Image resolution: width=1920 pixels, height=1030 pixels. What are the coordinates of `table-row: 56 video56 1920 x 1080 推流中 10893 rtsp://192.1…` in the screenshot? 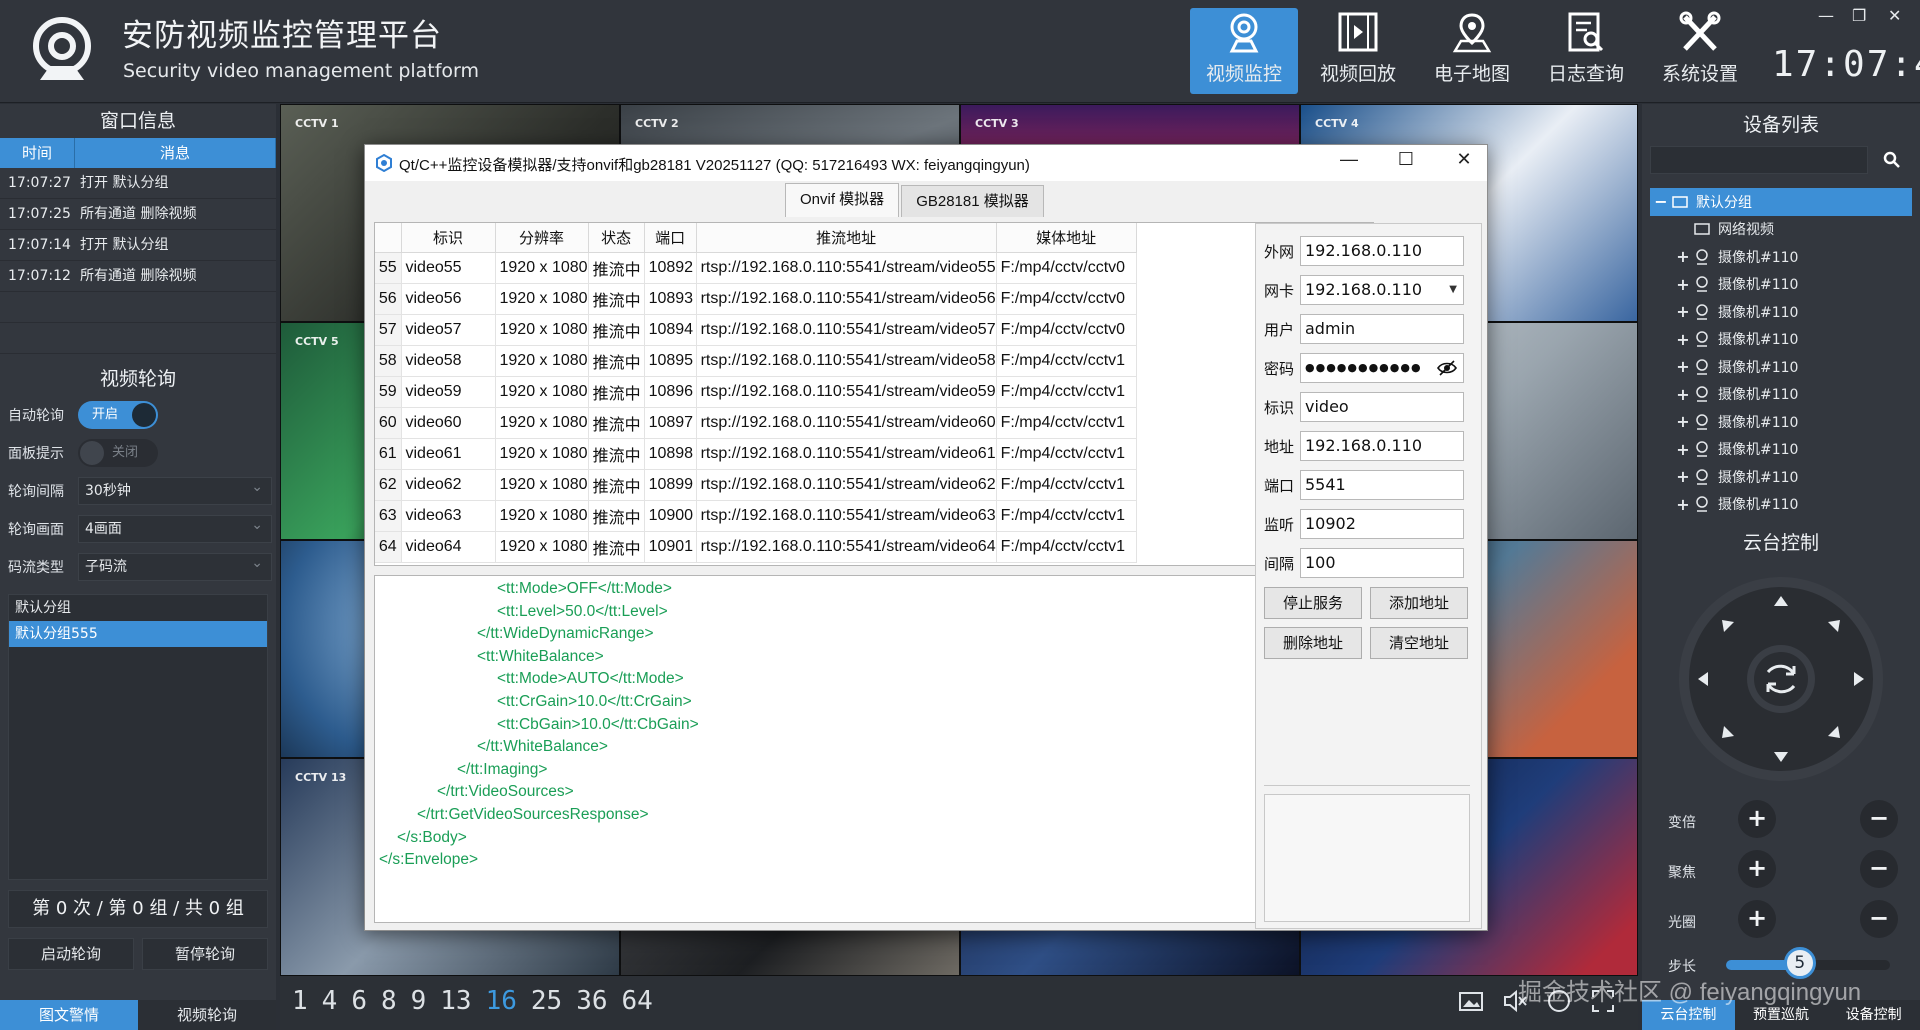 It's located at (756, 299).